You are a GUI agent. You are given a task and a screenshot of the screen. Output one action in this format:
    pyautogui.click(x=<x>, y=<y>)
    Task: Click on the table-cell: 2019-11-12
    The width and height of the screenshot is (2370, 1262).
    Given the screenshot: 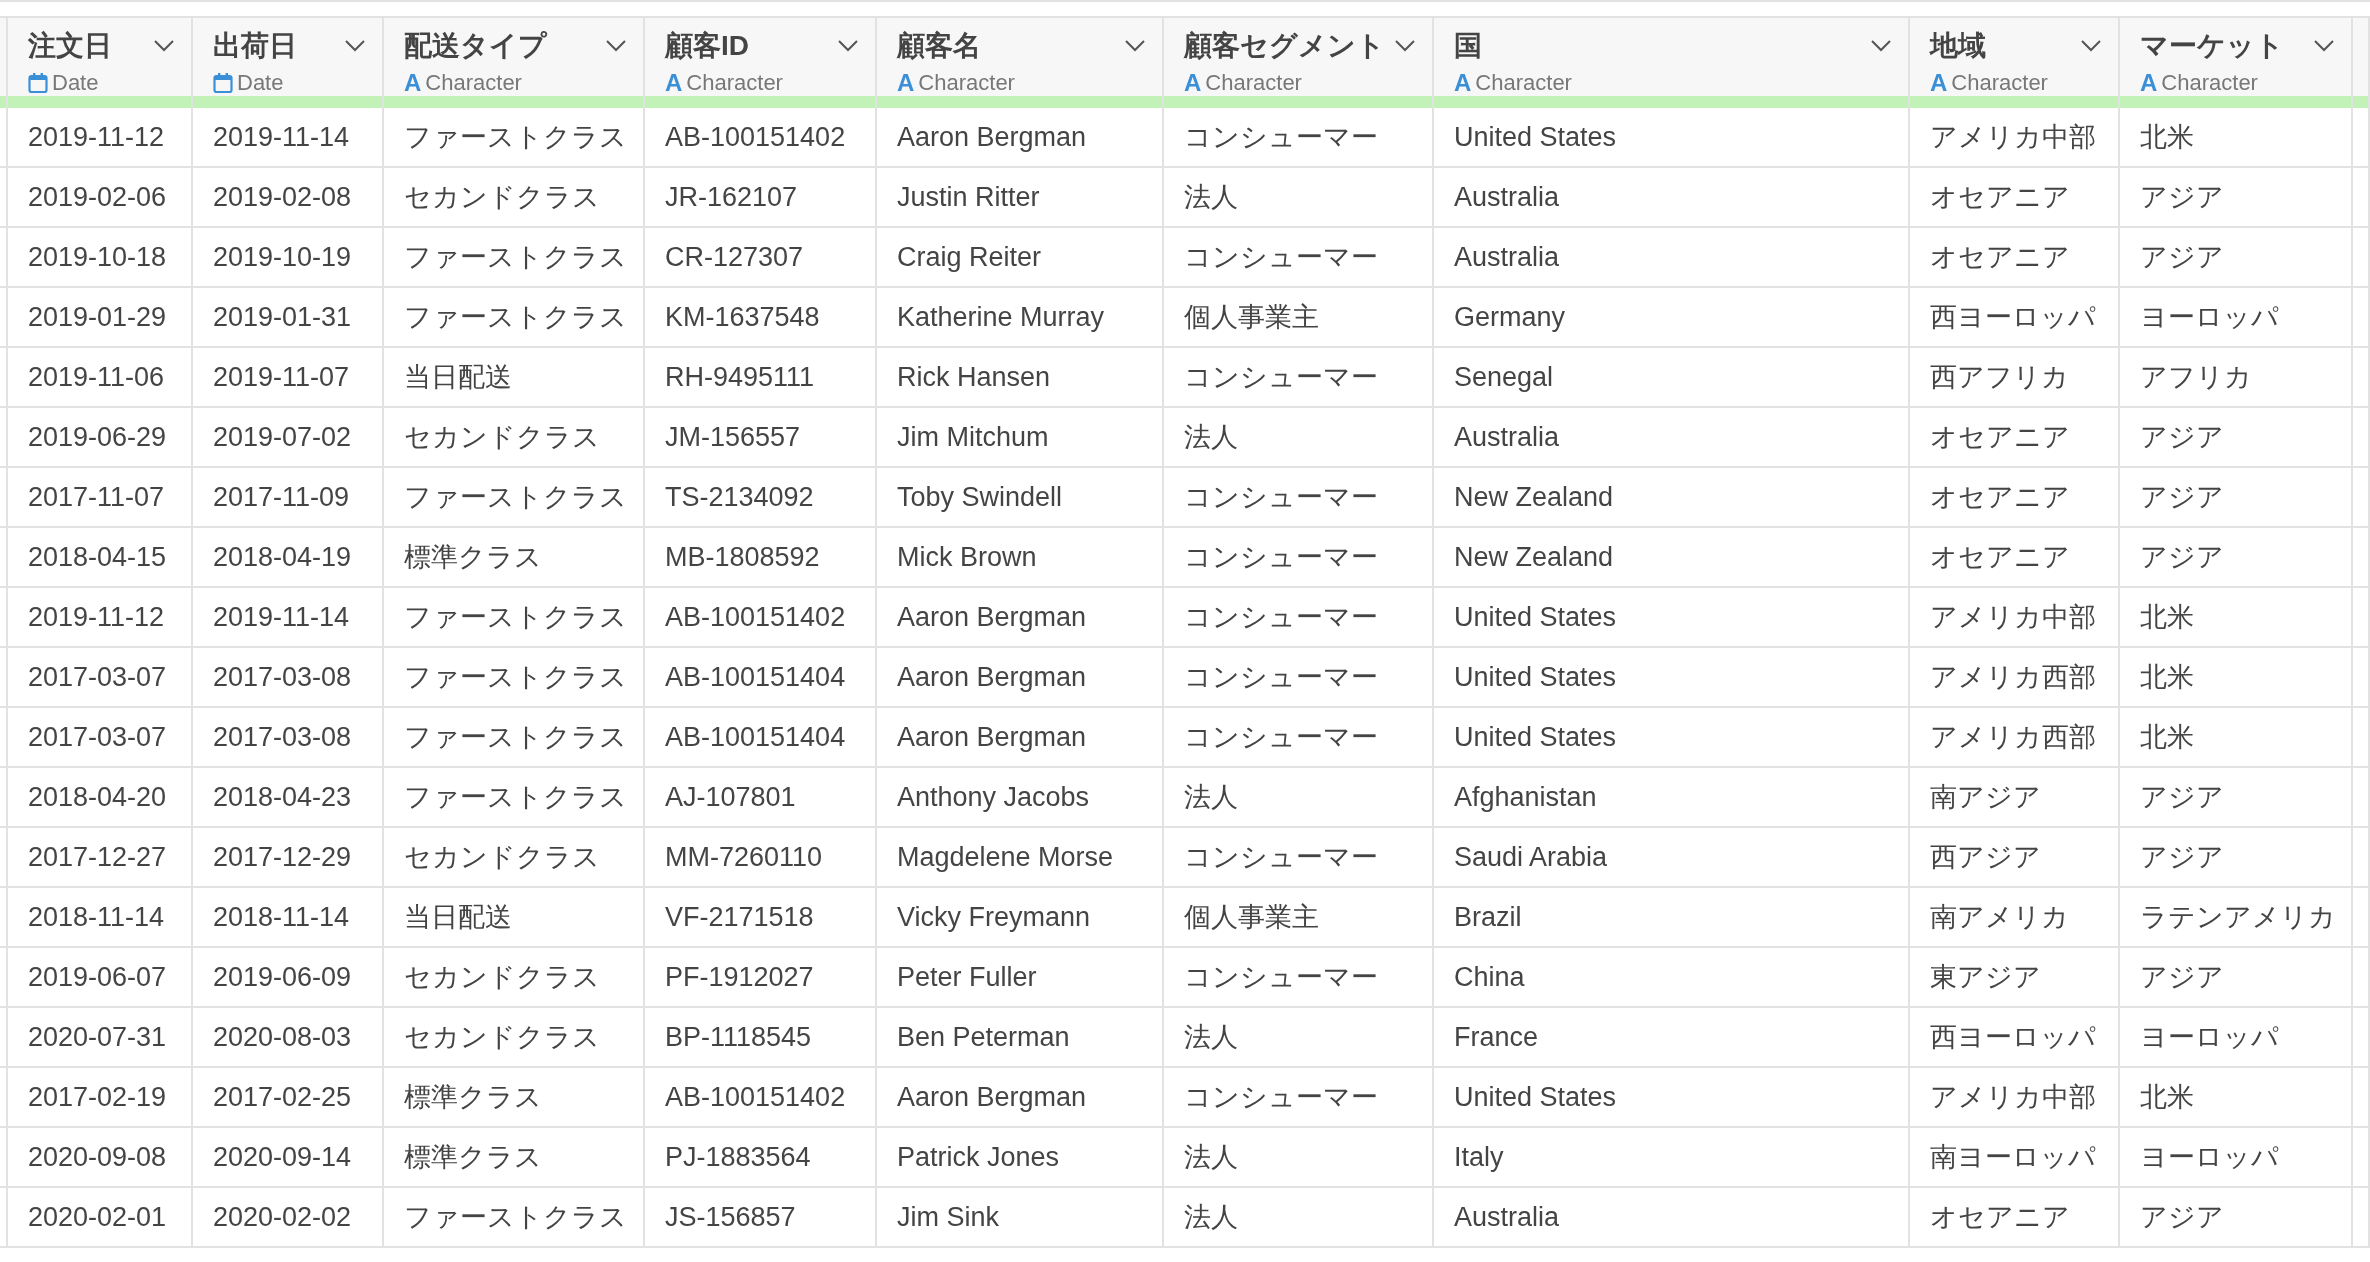 What is the action you would take?
    pyautogui.click(x=100, y=618)
    